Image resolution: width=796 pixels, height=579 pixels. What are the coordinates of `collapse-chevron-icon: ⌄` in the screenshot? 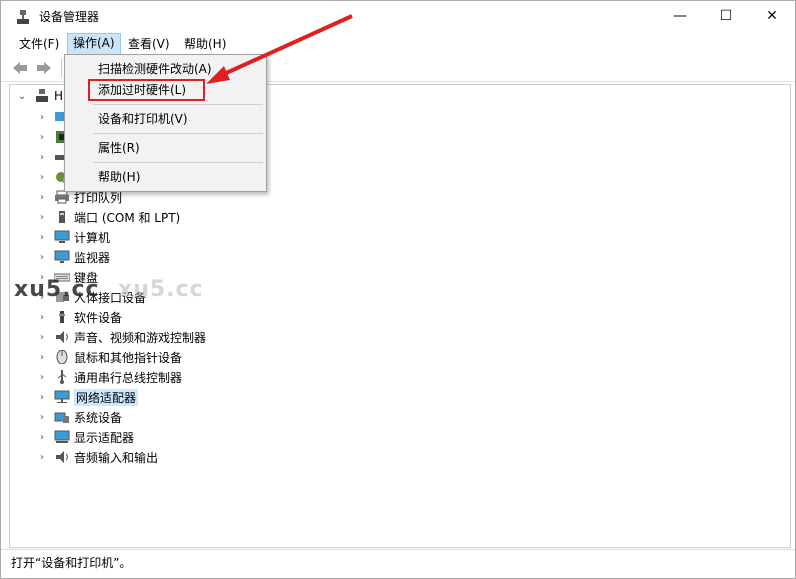 It's located at (22, 96).